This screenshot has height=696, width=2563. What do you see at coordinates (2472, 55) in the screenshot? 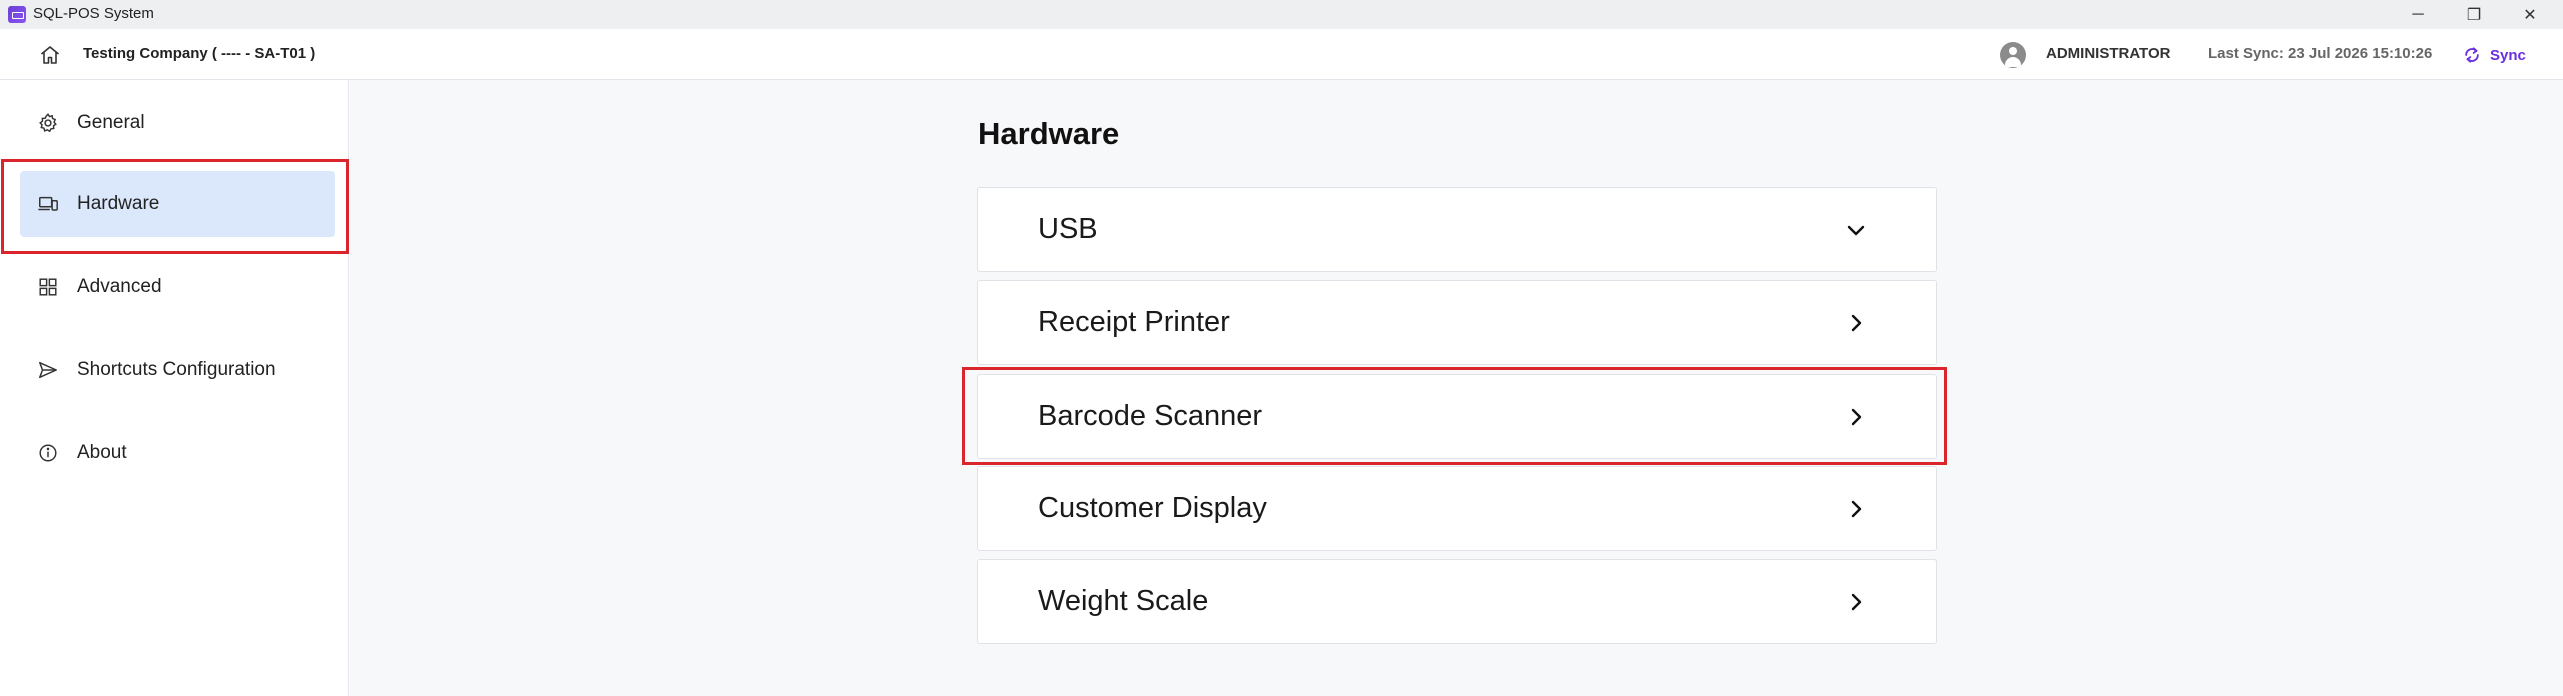
I see `sync-icon` at bounding box center [2472, 55].